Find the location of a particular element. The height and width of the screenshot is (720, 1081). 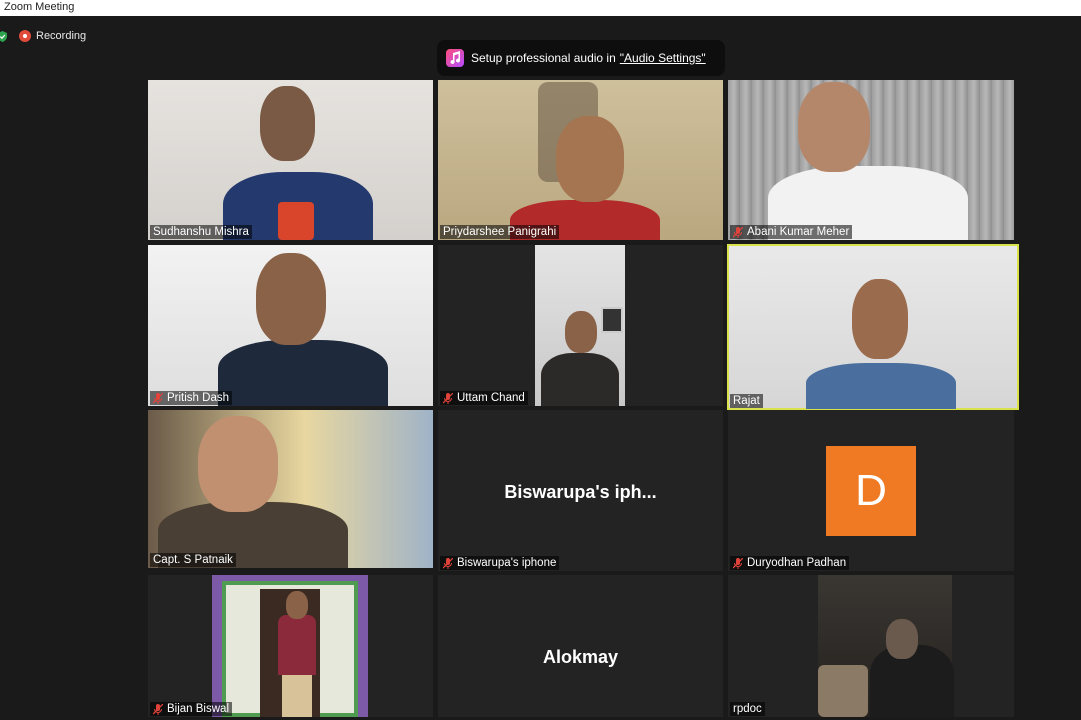

recording-indicator: Recording is located at coordinates (52, 36).